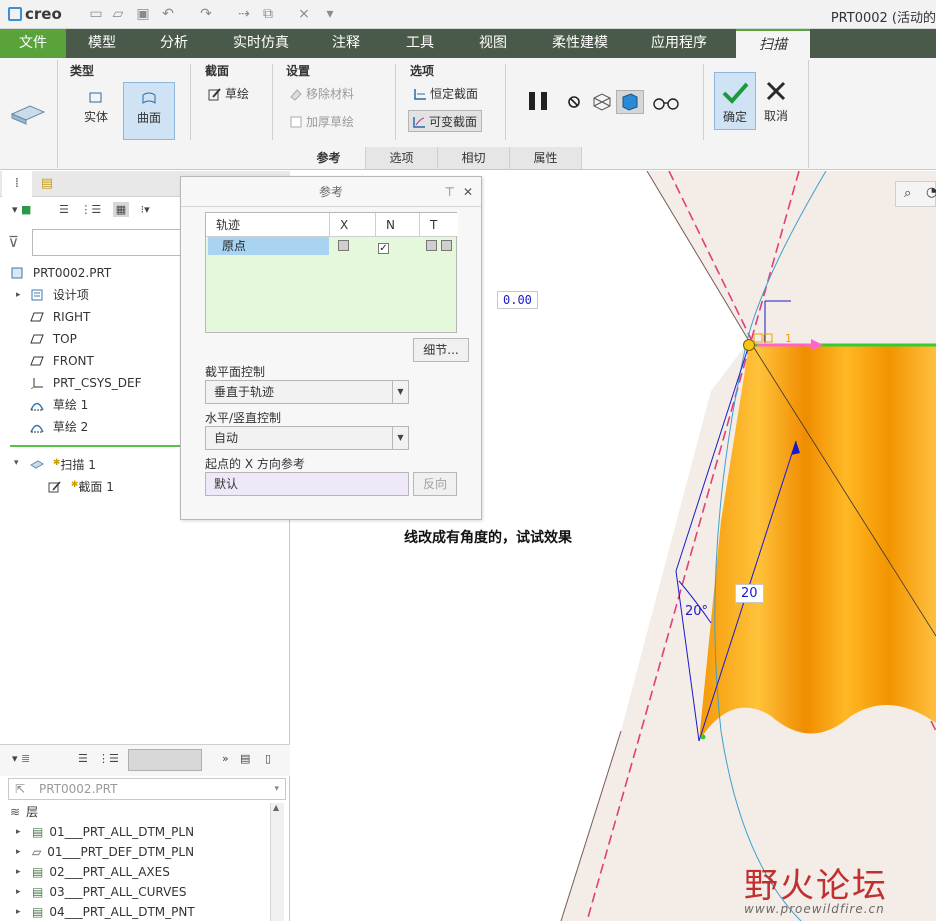 The width and height of the screenshot is (936, 921). Describe the element at coordinates (493, 43) in the screenshot. I see `tab-view: 视图` at that location.